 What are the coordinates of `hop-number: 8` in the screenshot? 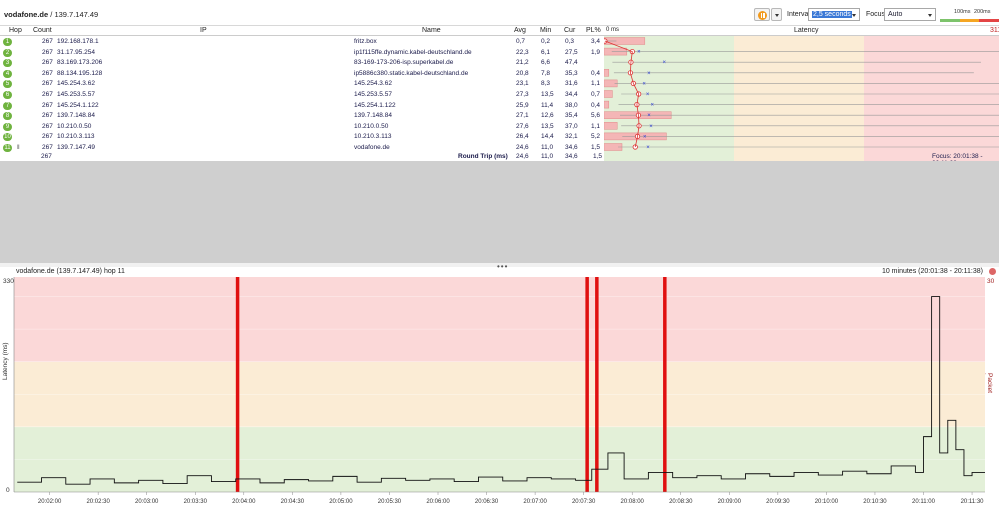 It's located at (7, 116).